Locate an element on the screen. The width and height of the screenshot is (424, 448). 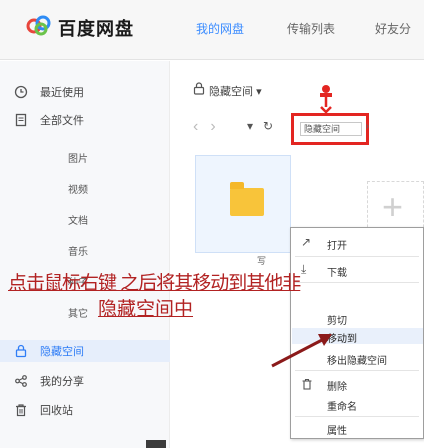
path-field: 隐藏空间 is located at coordinates (331, 129).